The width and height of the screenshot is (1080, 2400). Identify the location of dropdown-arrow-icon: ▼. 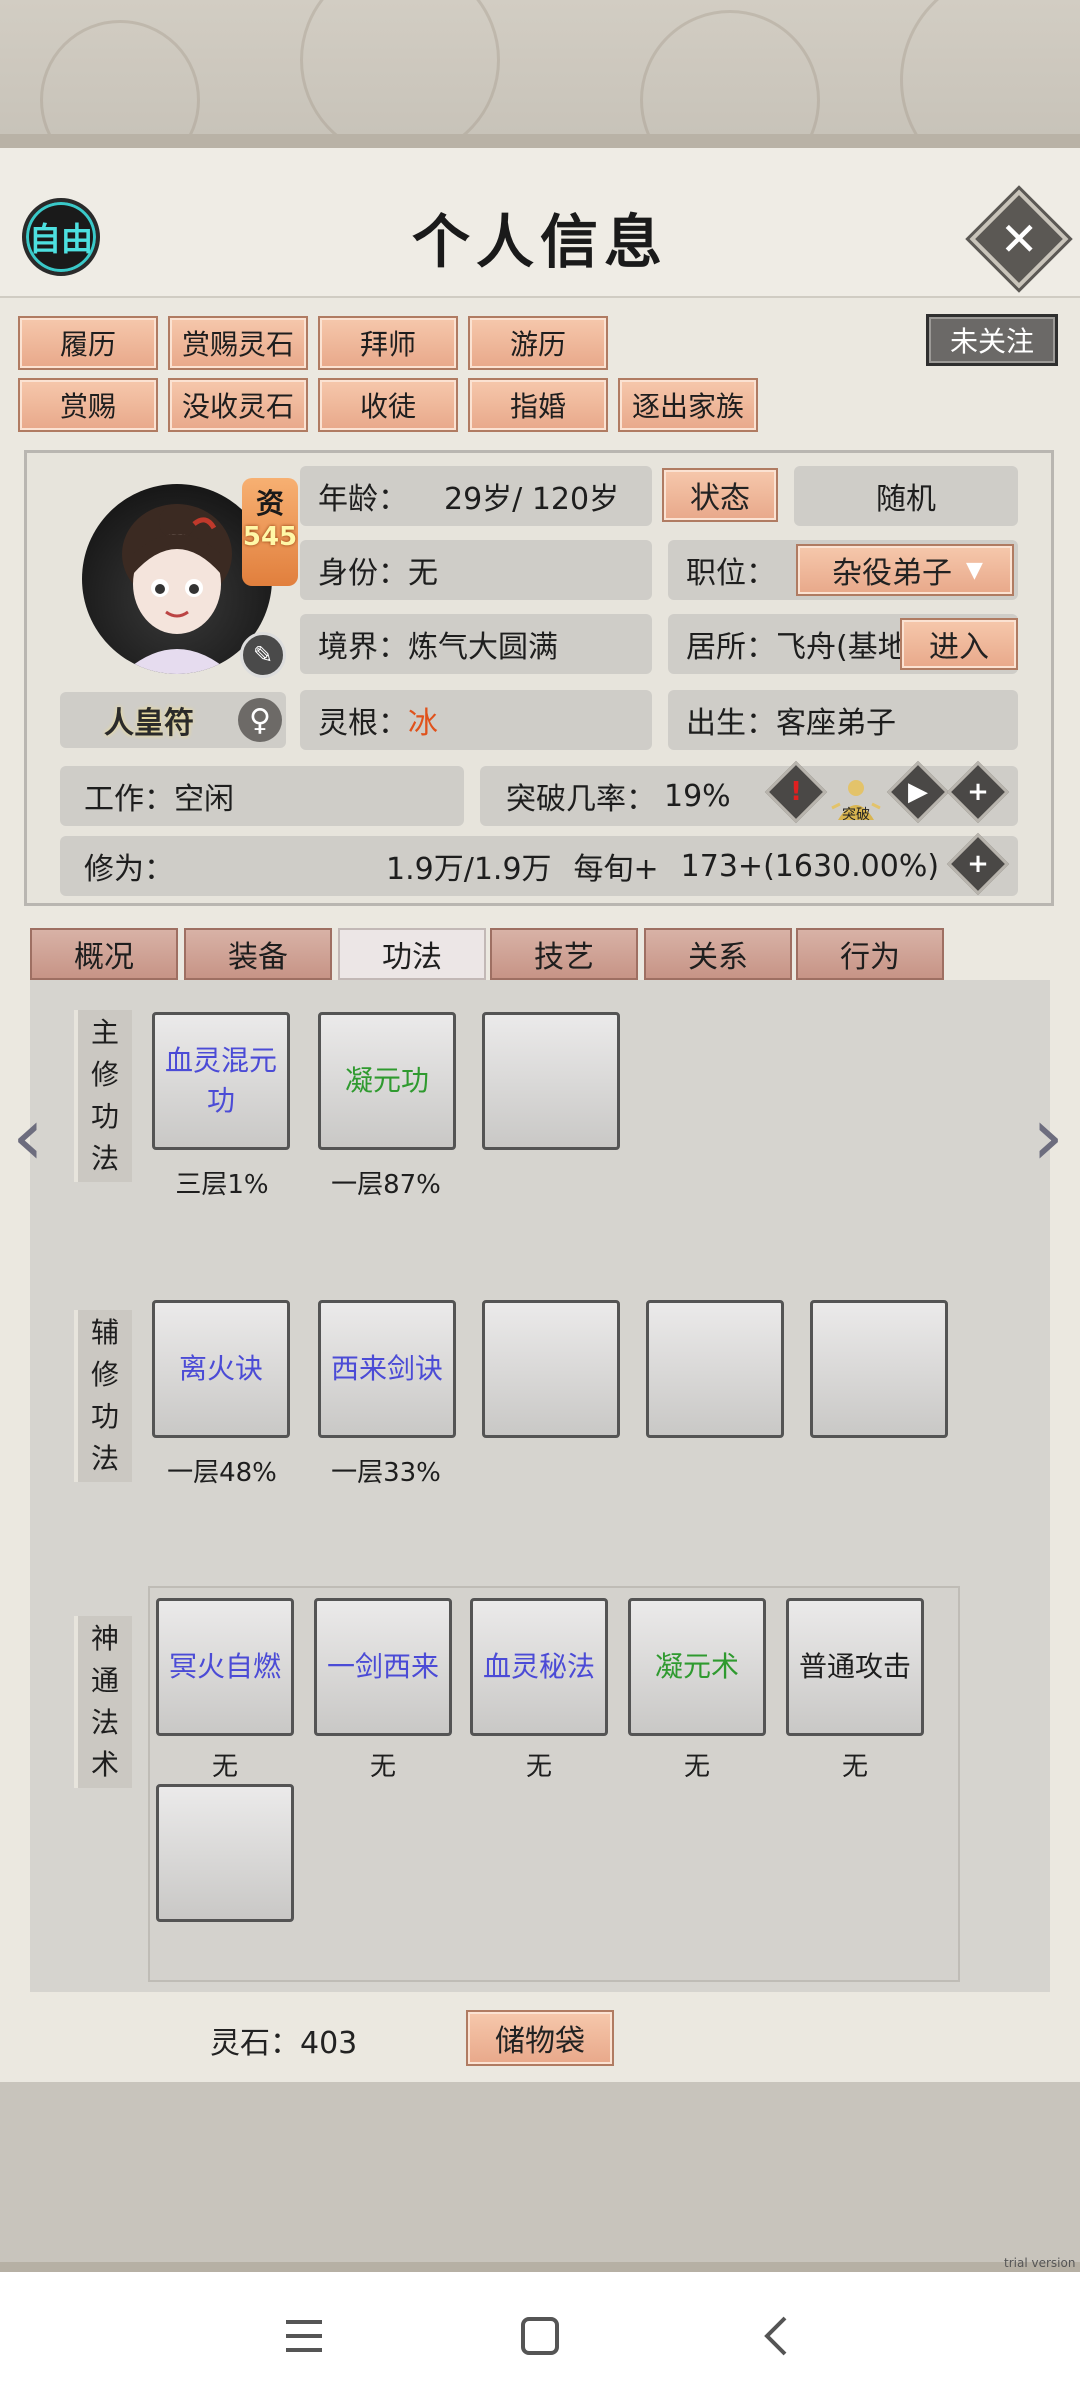
(974, 570).